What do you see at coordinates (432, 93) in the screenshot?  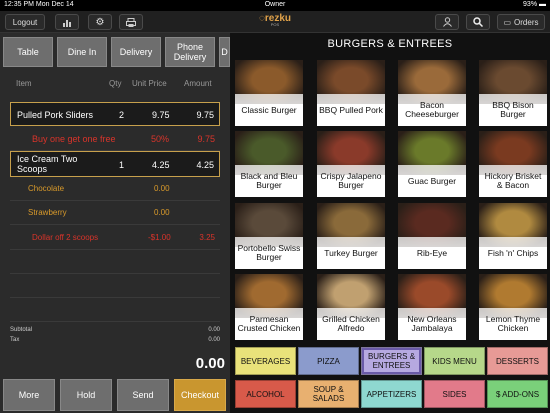 I see `menu-item-tile: Bacon Cheeseburger` at bounding box center [432, 93].